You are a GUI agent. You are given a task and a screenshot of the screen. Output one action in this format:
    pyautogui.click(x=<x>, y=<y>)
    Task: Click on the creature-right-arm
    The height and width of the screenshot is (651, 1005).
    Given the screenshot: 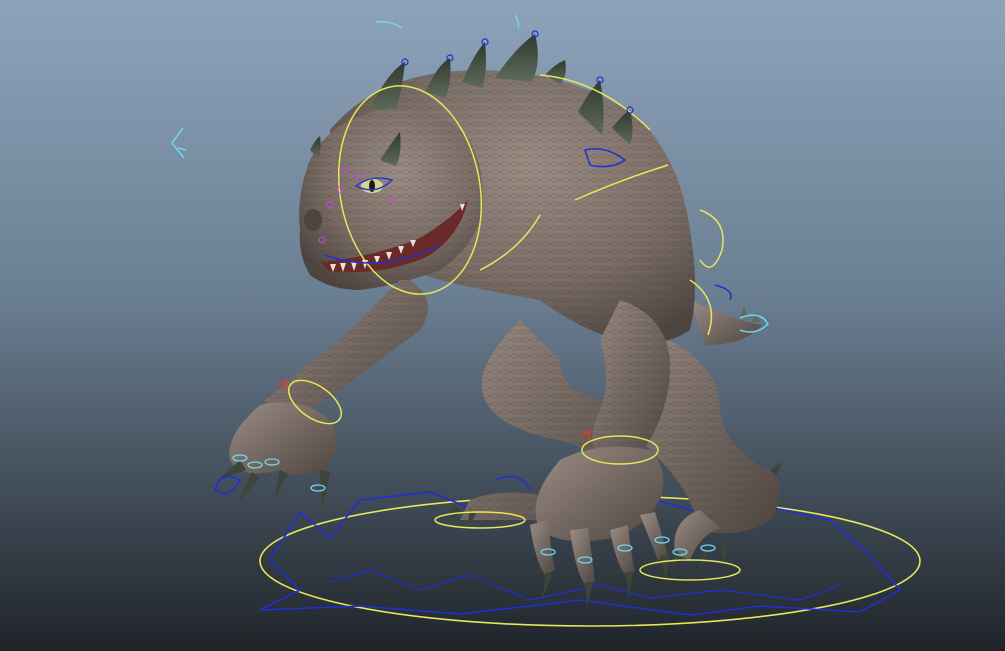 What is the action you would take?
    pyautogui.click(x=600, y=454)
    